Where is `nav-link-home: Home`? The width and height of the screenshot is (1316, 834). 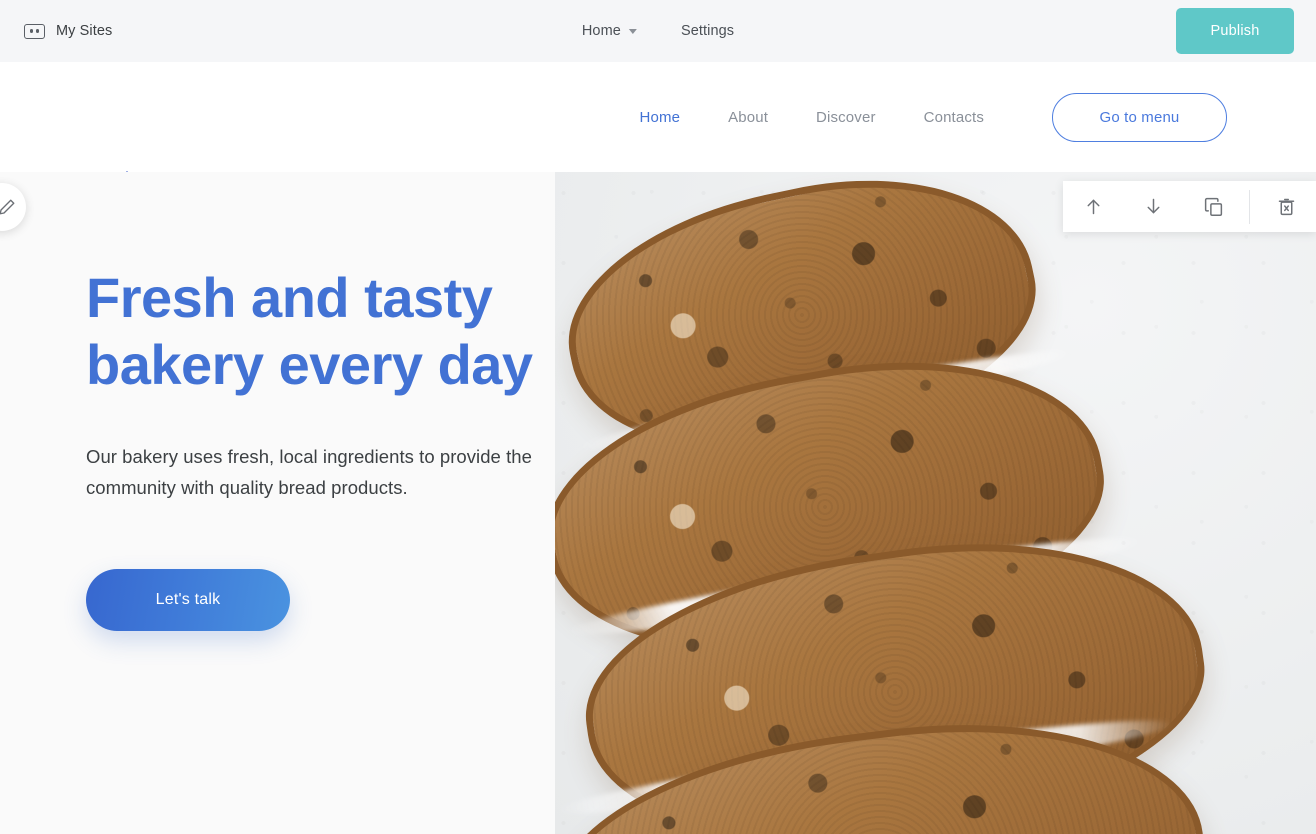 nav-link-home: Home is located at coordinates (659, 117).